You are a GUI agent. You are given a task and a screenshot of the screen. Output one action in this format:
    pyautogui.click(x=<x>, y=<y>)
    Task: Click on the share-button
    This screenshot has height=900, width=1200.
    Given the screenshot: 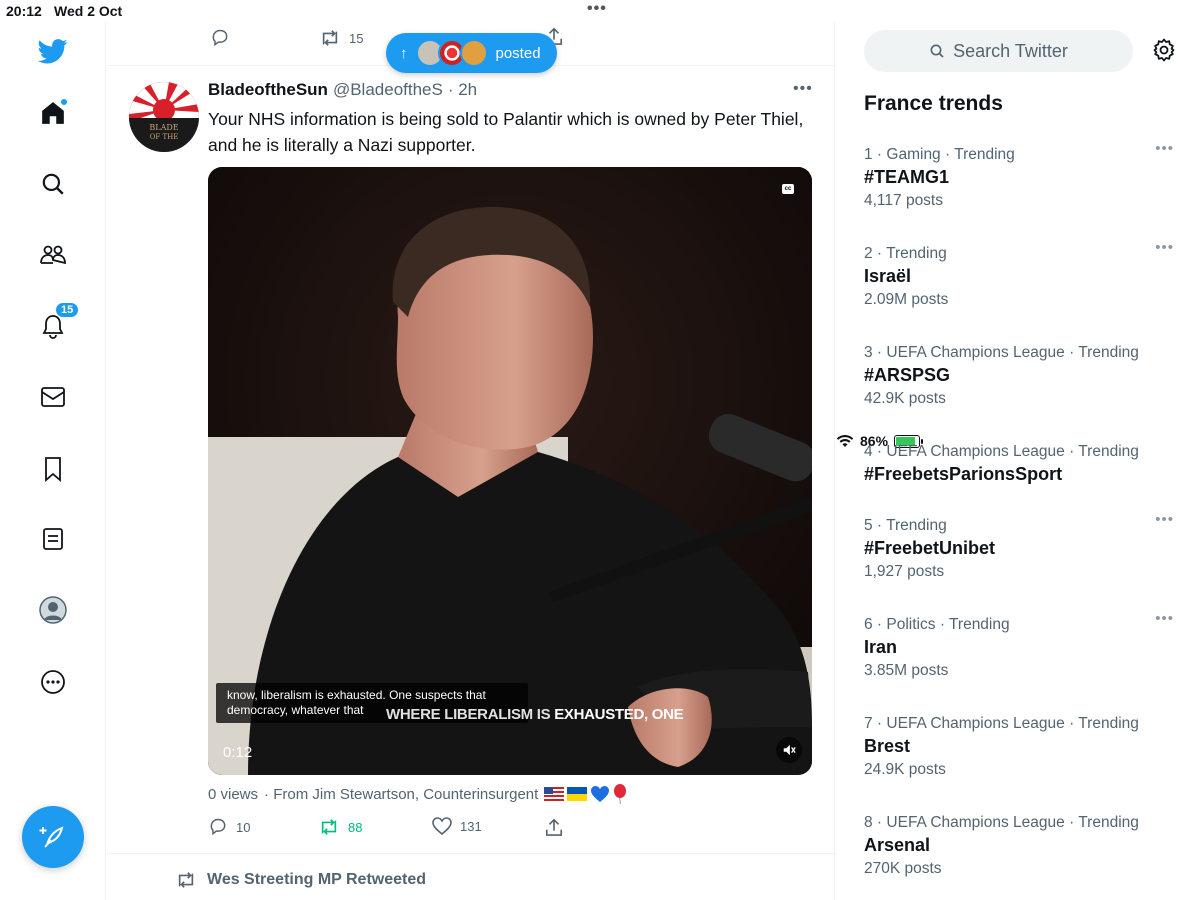 What is the action you would take?
    pyautogui.click(x=554, y=827)
    